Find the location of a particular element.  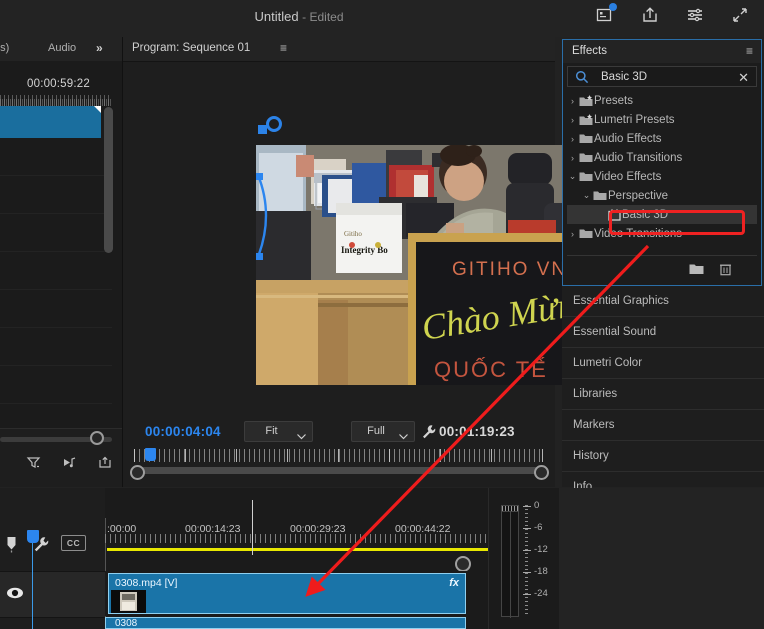

effects-tree-item-lumetri-presets: › Lumetri Presets is located at coordinates (662, 119).